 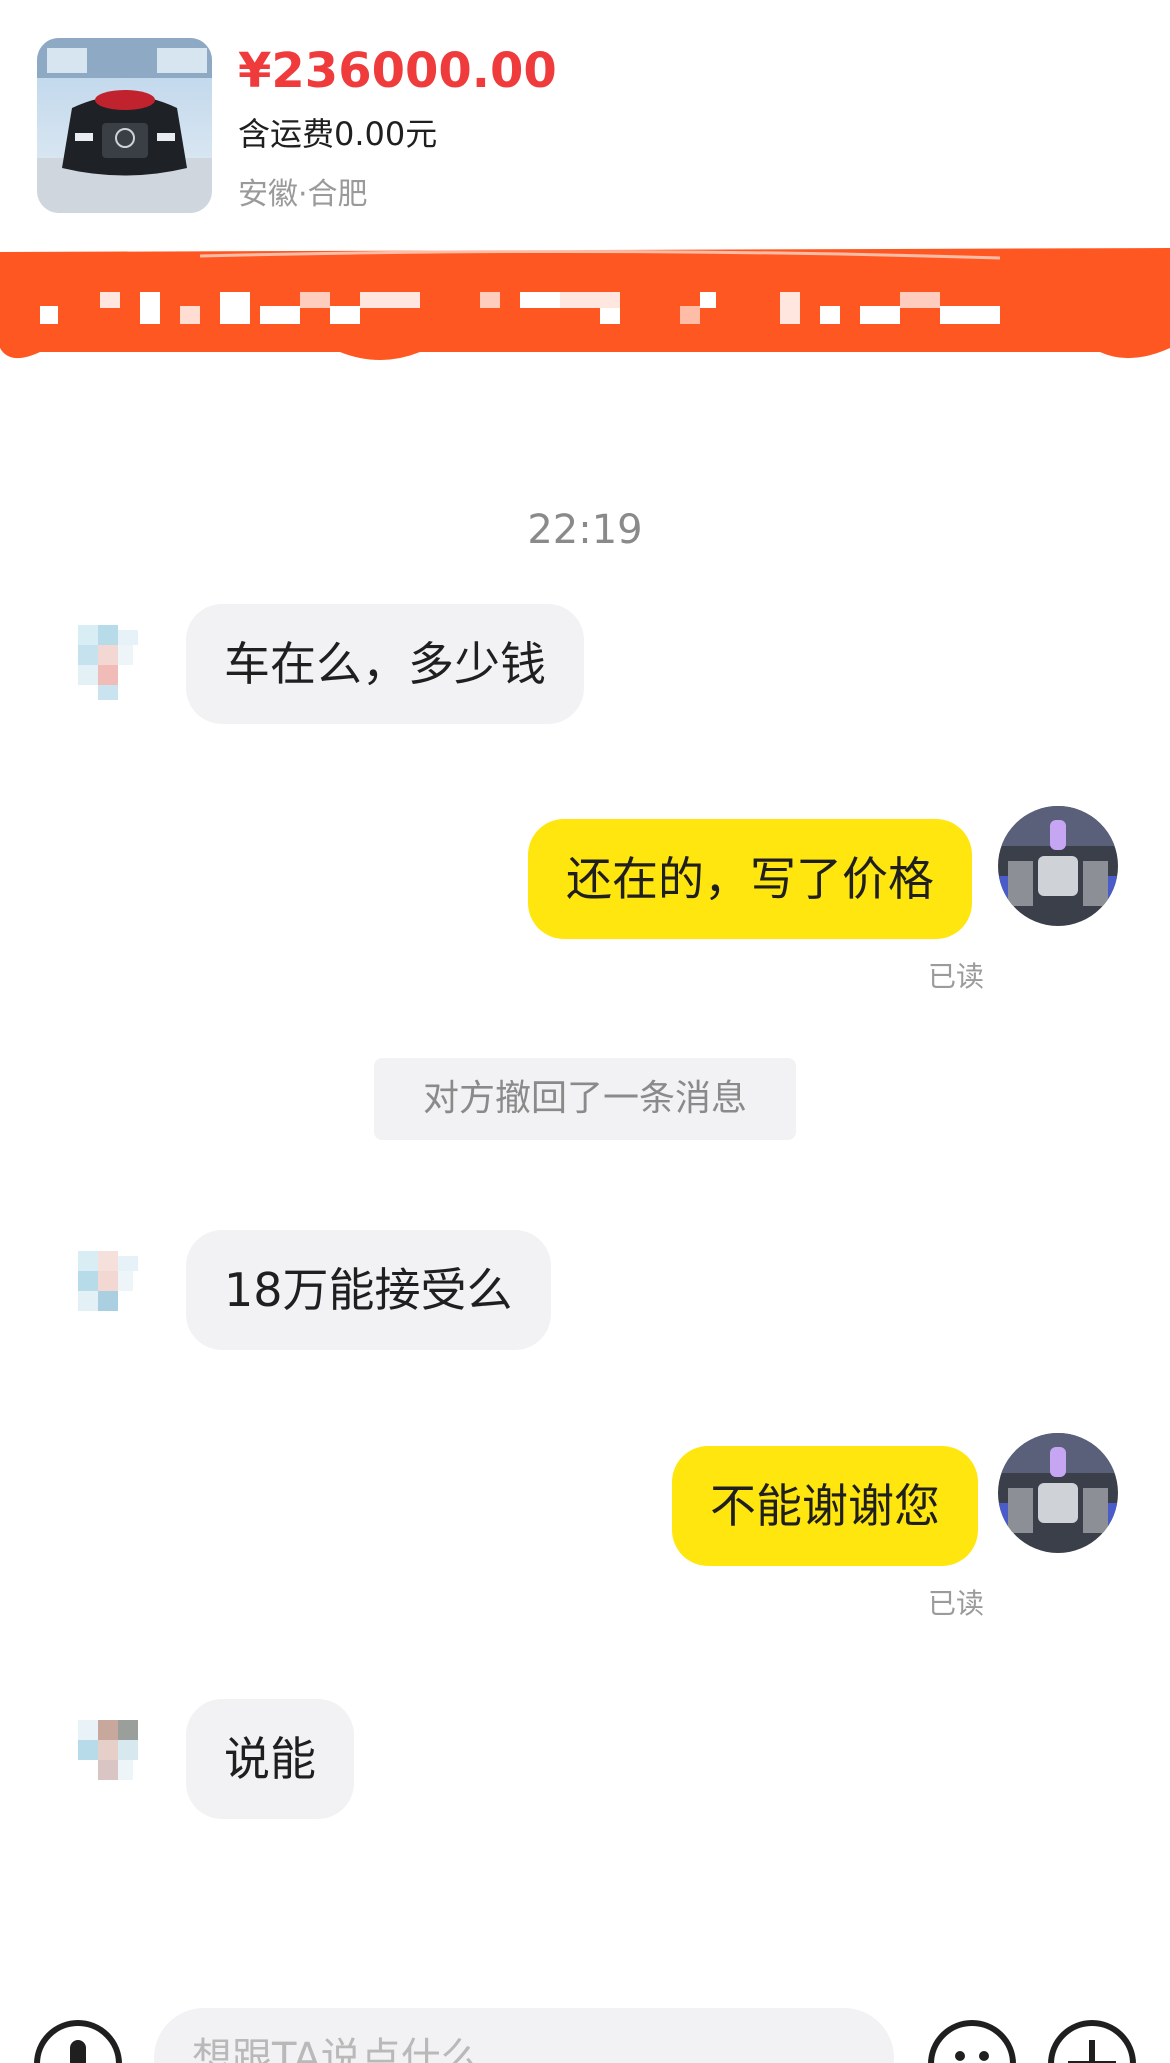 I want to click on emoji-icon, so click(x=972, y=2056).